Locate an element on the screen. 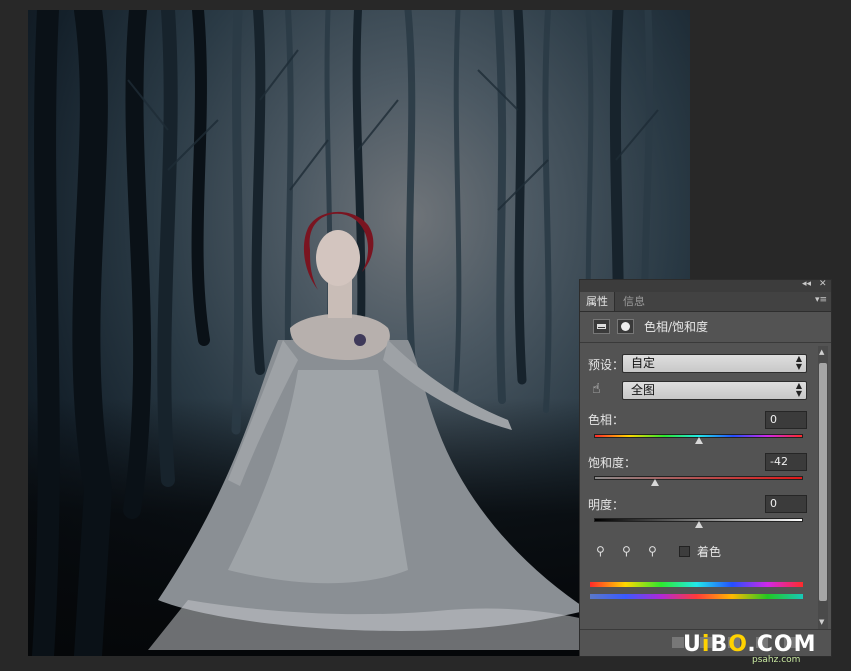 The width and height of the screenshot is (851, 671). preset-dropdown: 自定 ▲ ▼ is located at coordinates (714, 363).